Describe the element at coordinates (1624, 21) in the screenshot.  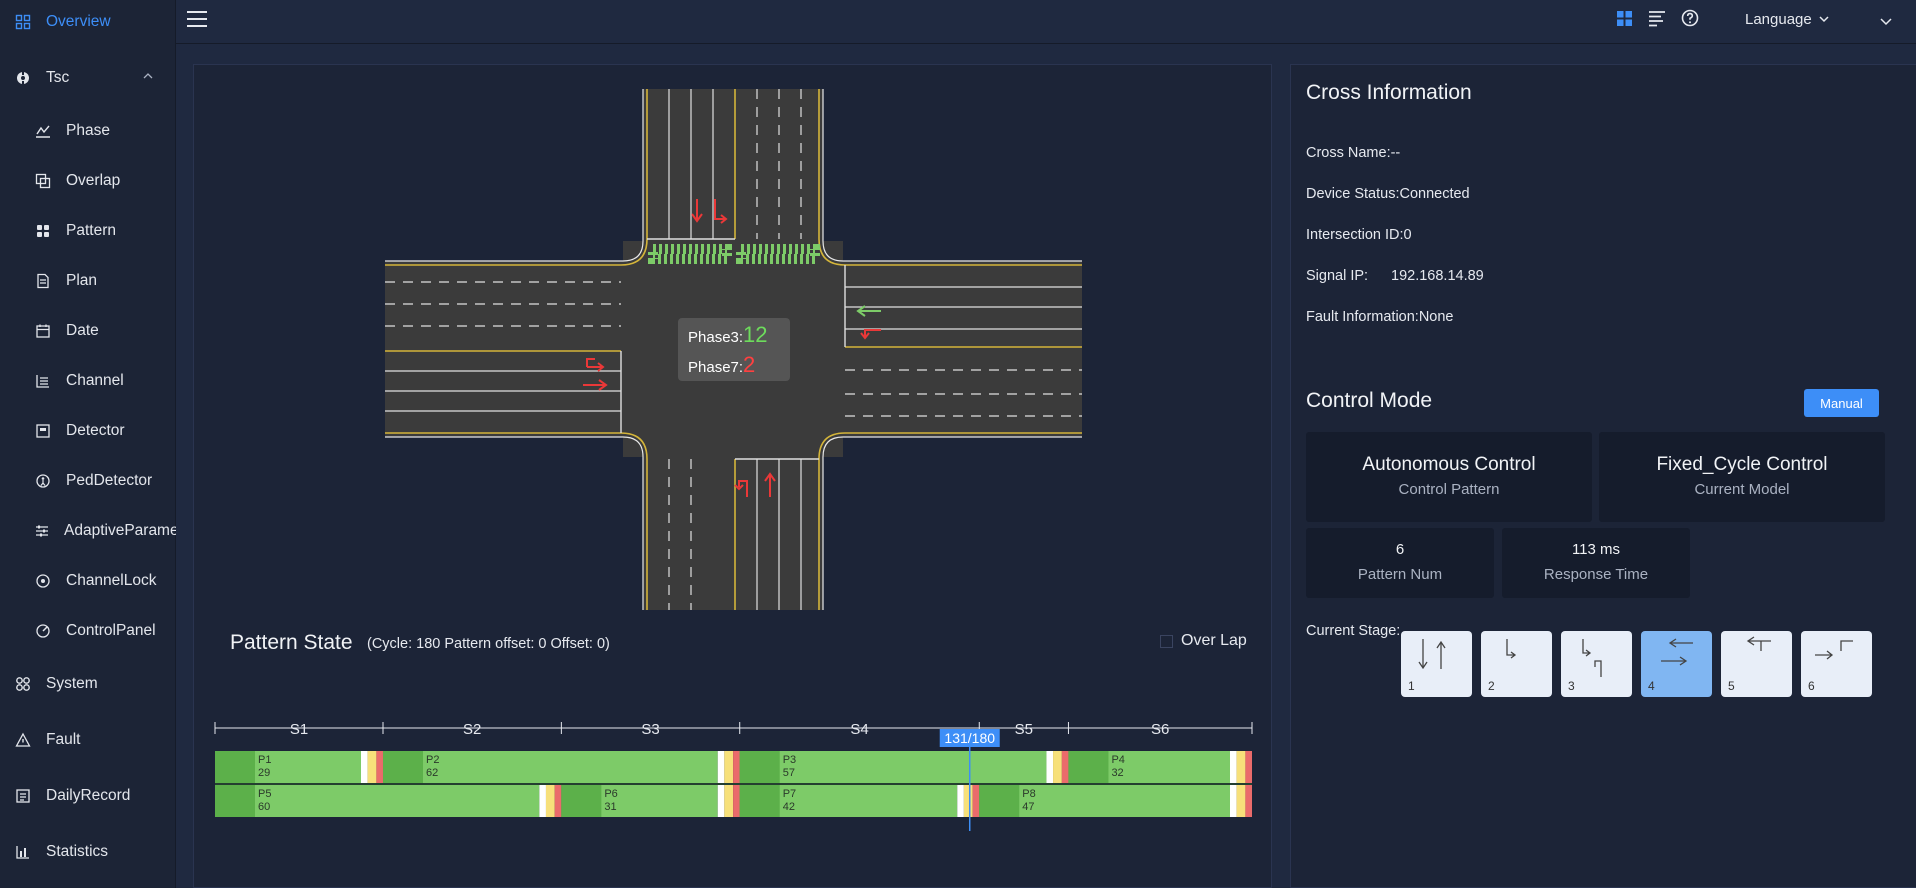
I see `dashboard-icon` at that location.